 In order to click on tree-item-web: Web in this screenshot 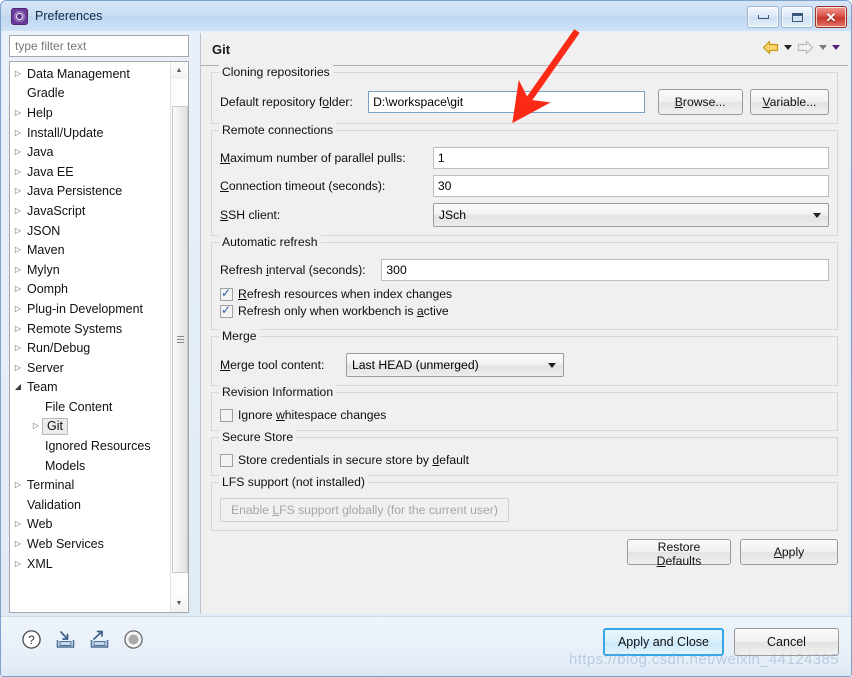, I will do `click(89, 525)`.